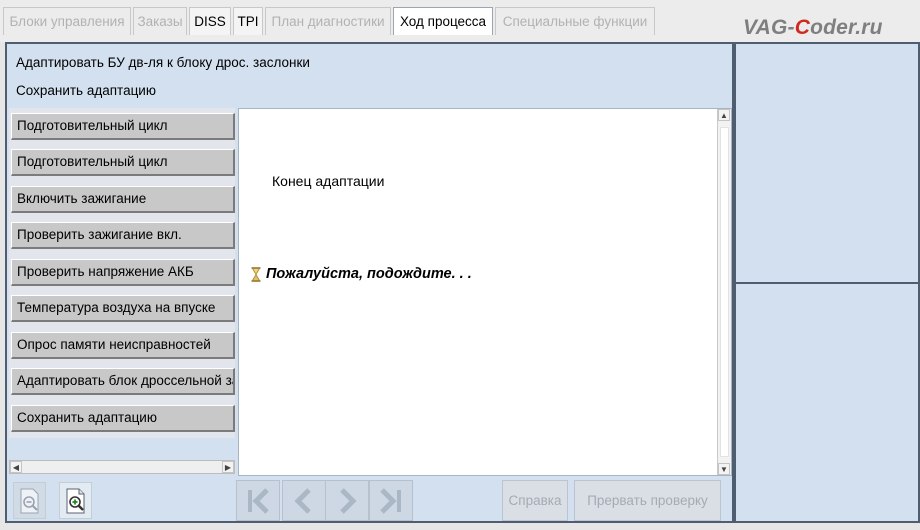  What do you see at coordinates (210, 21) in the screenshot?
I see `tab-diss: DISS` at bounding box center [210, 21].